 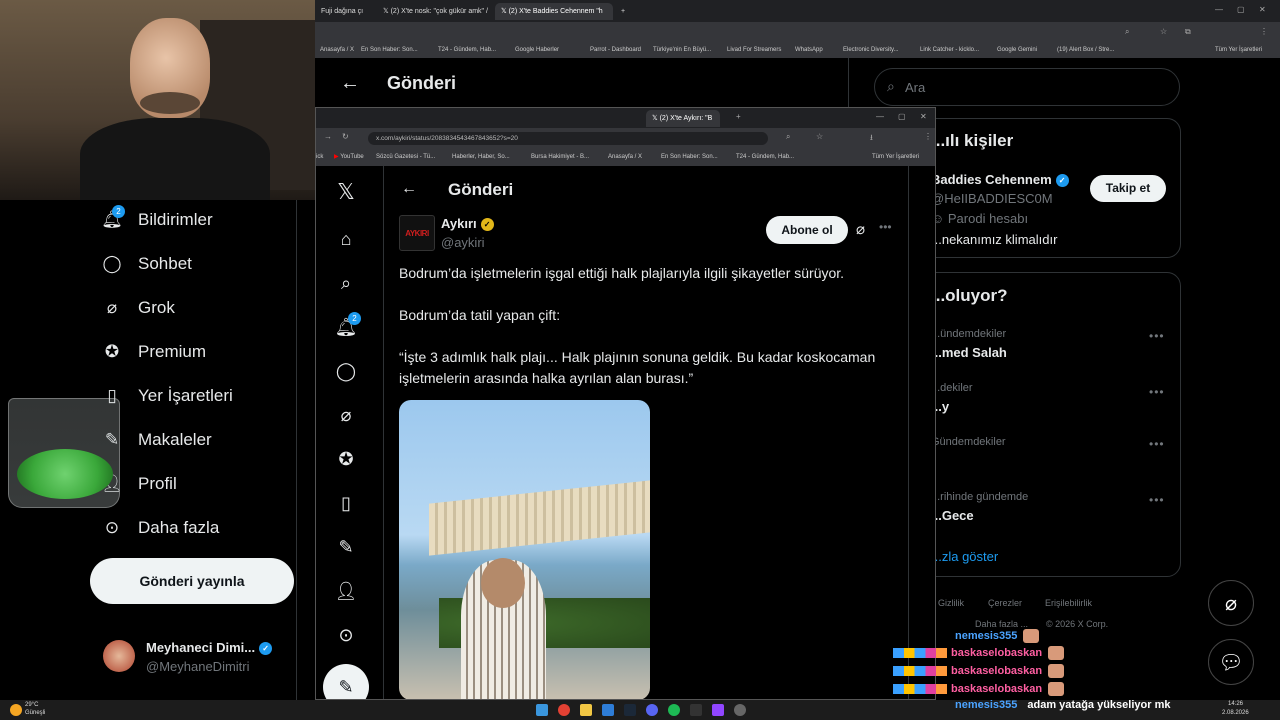 I want to click on subscribe-button: Abone ol, so click(x=807, y=230).